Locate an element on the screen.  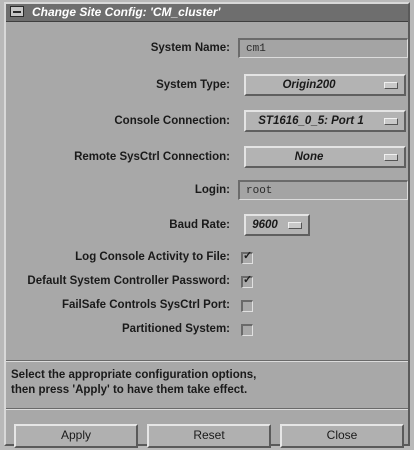
baud-rate-row: Baud Rate: 9600 is located at coordinates (207, 226).